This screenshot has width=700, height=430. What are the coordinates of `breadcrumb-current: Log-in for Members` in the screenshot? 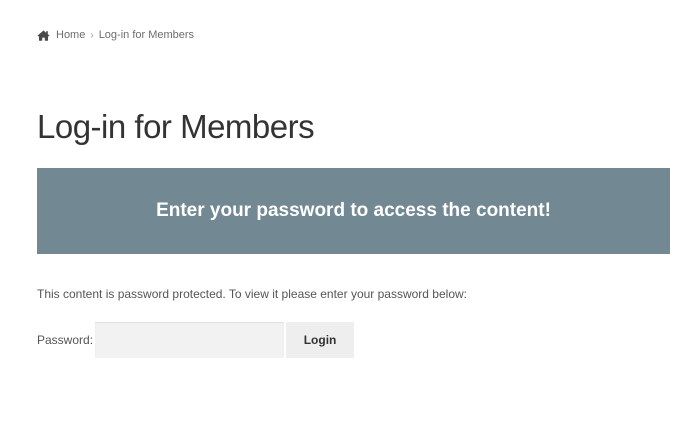 It's located at (146, 35).